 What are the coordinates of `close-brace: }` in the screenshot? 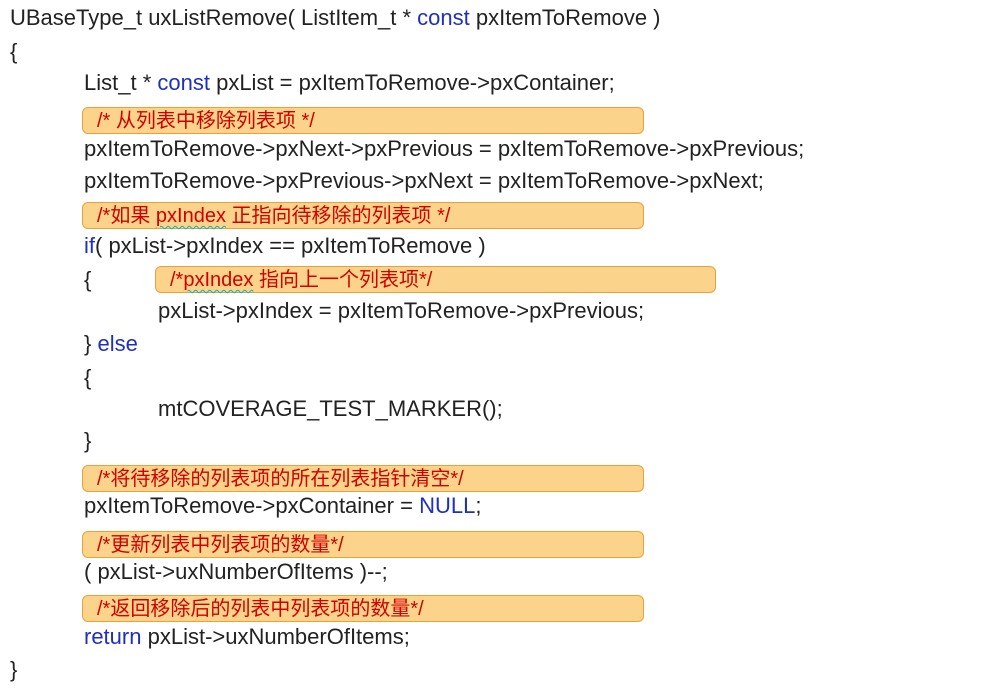 It's located at (14, 669).